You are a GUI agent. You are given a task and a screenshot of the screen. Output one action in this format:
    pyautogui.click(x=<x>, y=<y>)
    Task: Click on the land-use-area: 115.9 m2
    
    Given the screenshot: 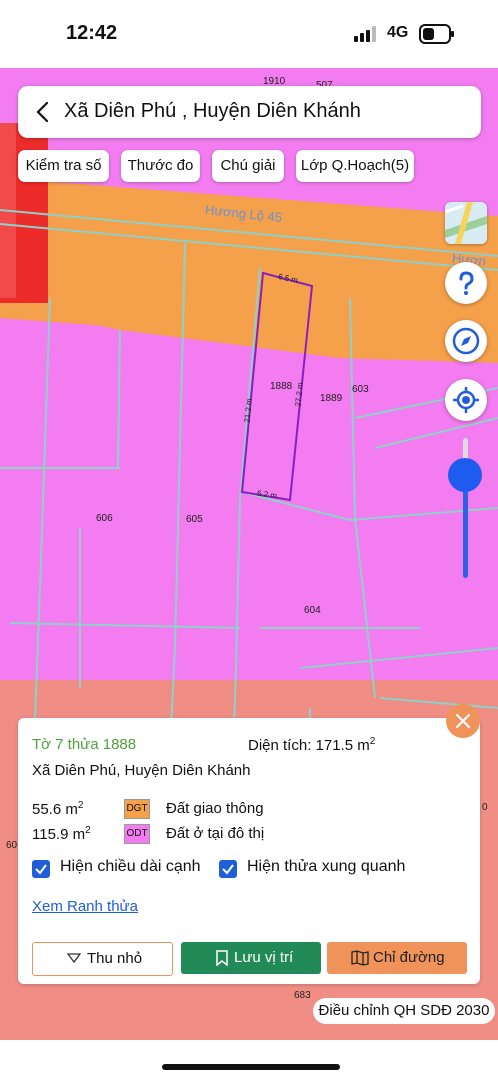 What is the action you would take?
    pyautogui.click(x=61, y=834)
    